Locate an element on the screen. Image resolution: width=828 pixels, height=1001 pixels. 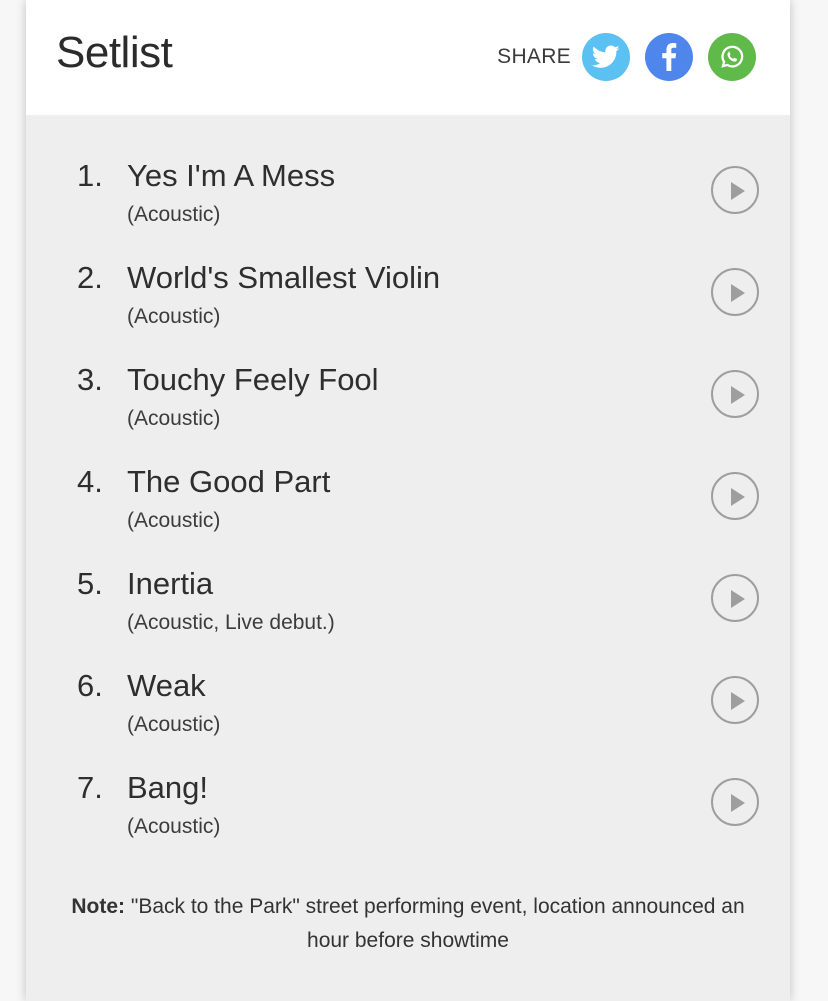
song-row: 7. Bang! (Acoustic) is located at coordinates (408, 820).